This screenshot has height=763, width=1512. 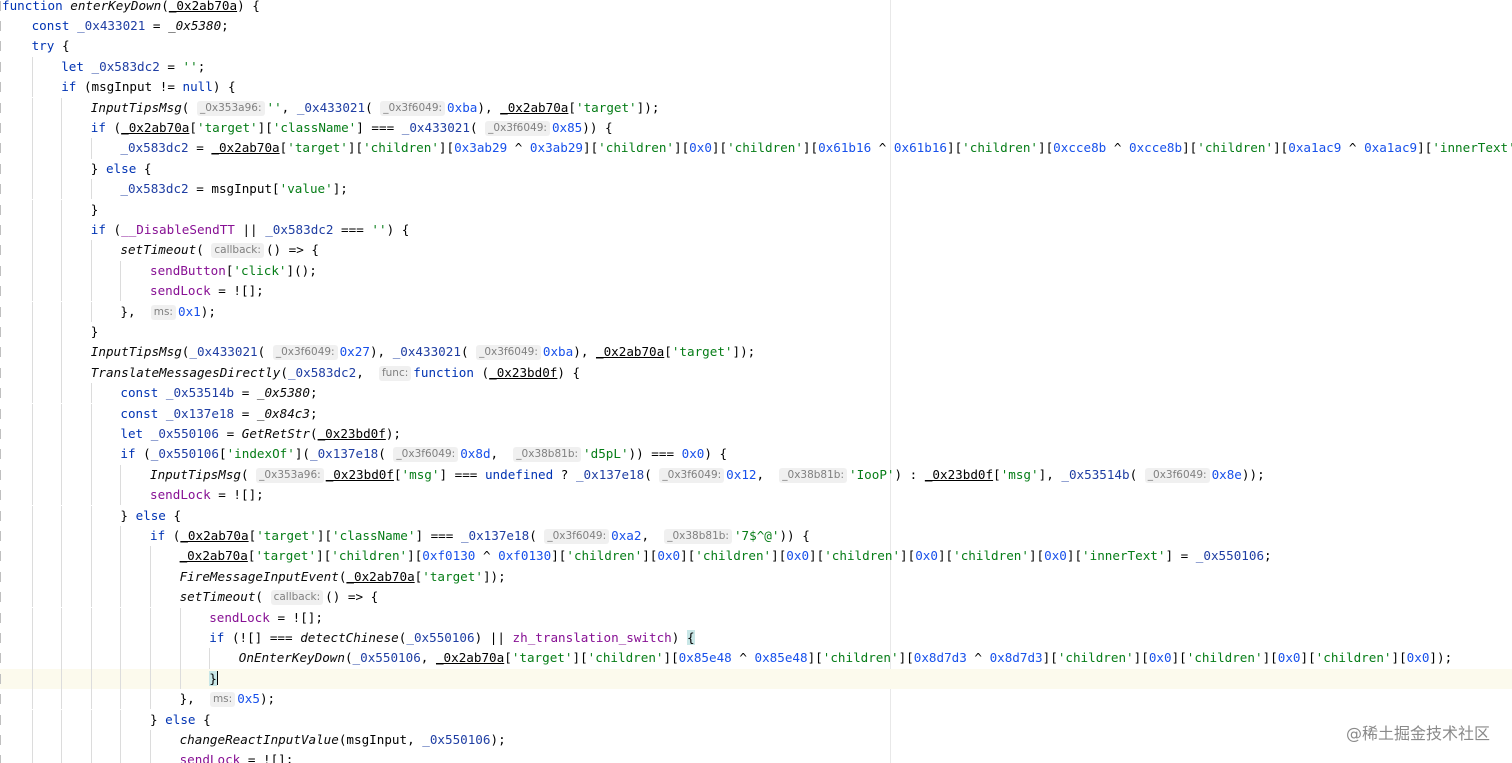 What do you see at coordinates (184, 454) in the screenshot?
I see `code-token: _0x550106` at bounding box center [184, 454].